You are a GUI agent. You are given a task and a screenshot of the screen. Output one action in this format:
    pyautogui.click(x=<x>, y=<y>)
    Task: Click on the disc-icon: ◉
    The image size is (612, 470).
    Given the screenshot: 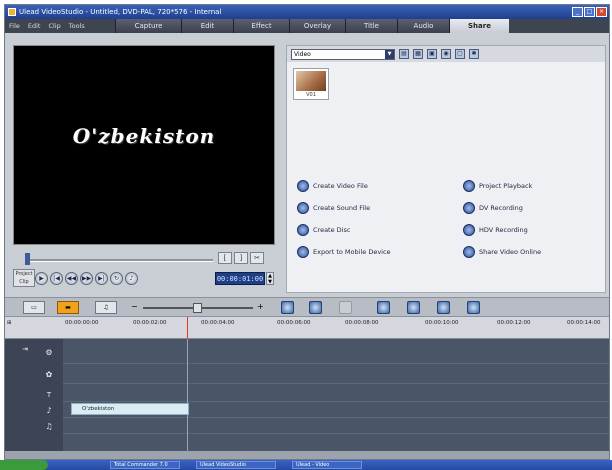 What is the action you would take?
    pyautogui.click(x=446, y=54)
    